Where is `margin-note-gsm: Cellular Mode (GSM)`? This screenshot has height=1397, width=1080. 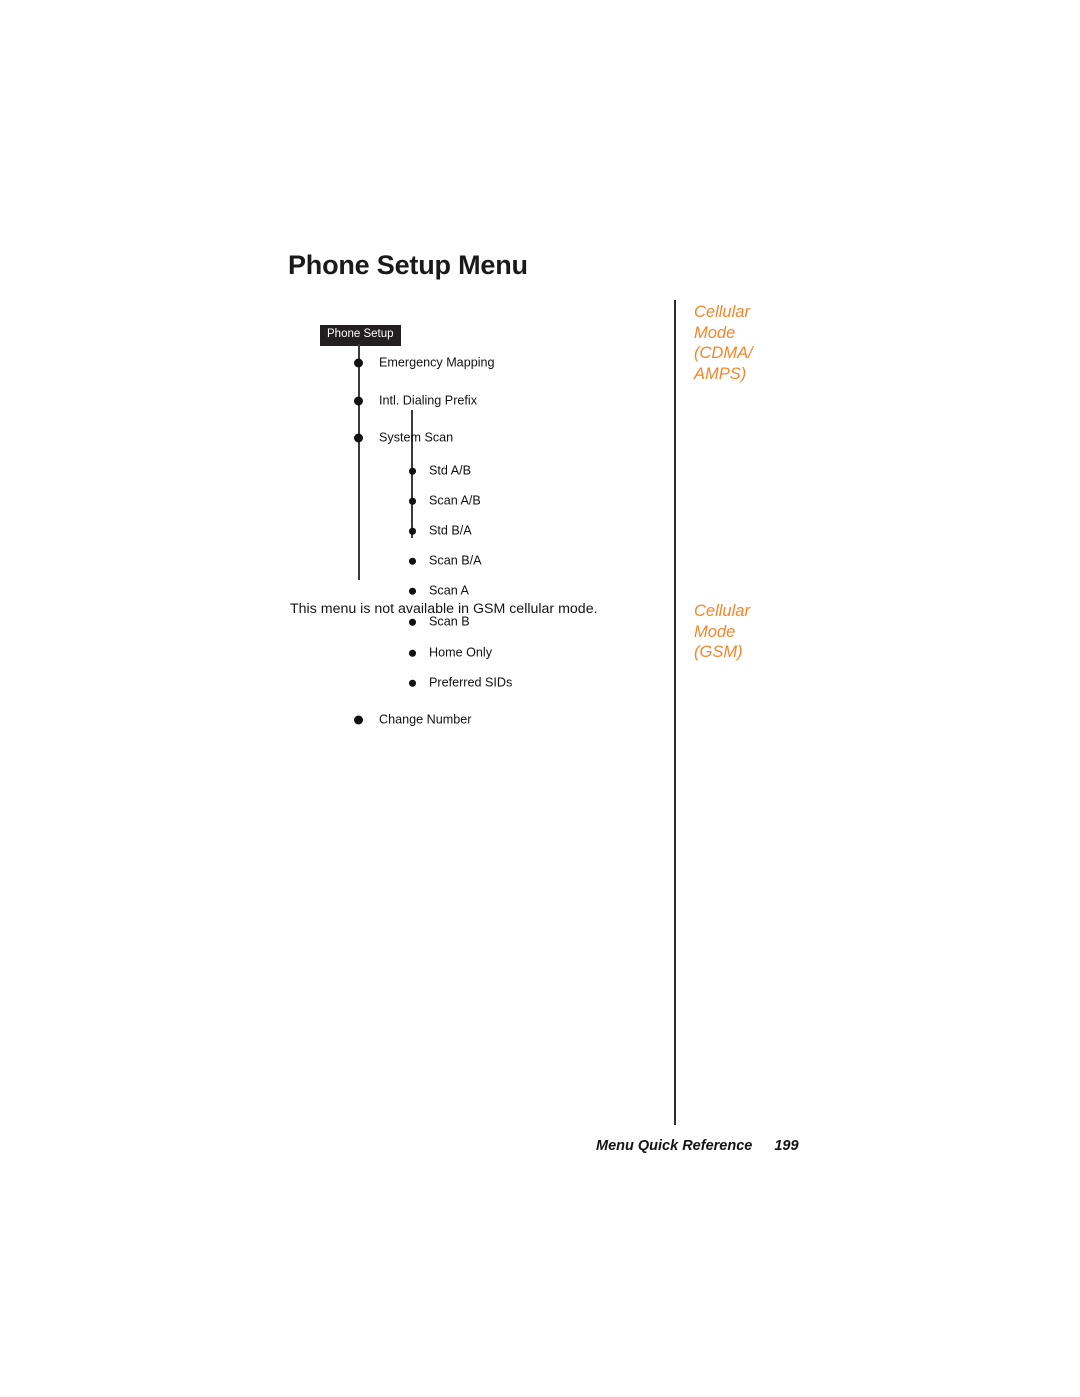 margin-note-gsm: Cellular Mode (GSM) is located at coordinates (759, 632).